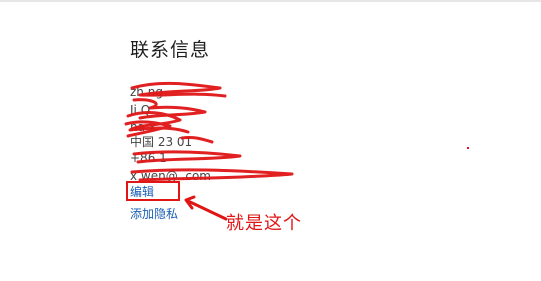 Image resolution: width=541 pixels, height=281 pixels. I want to click on add-privacy-link: 添加隐私, so click(154, 214).